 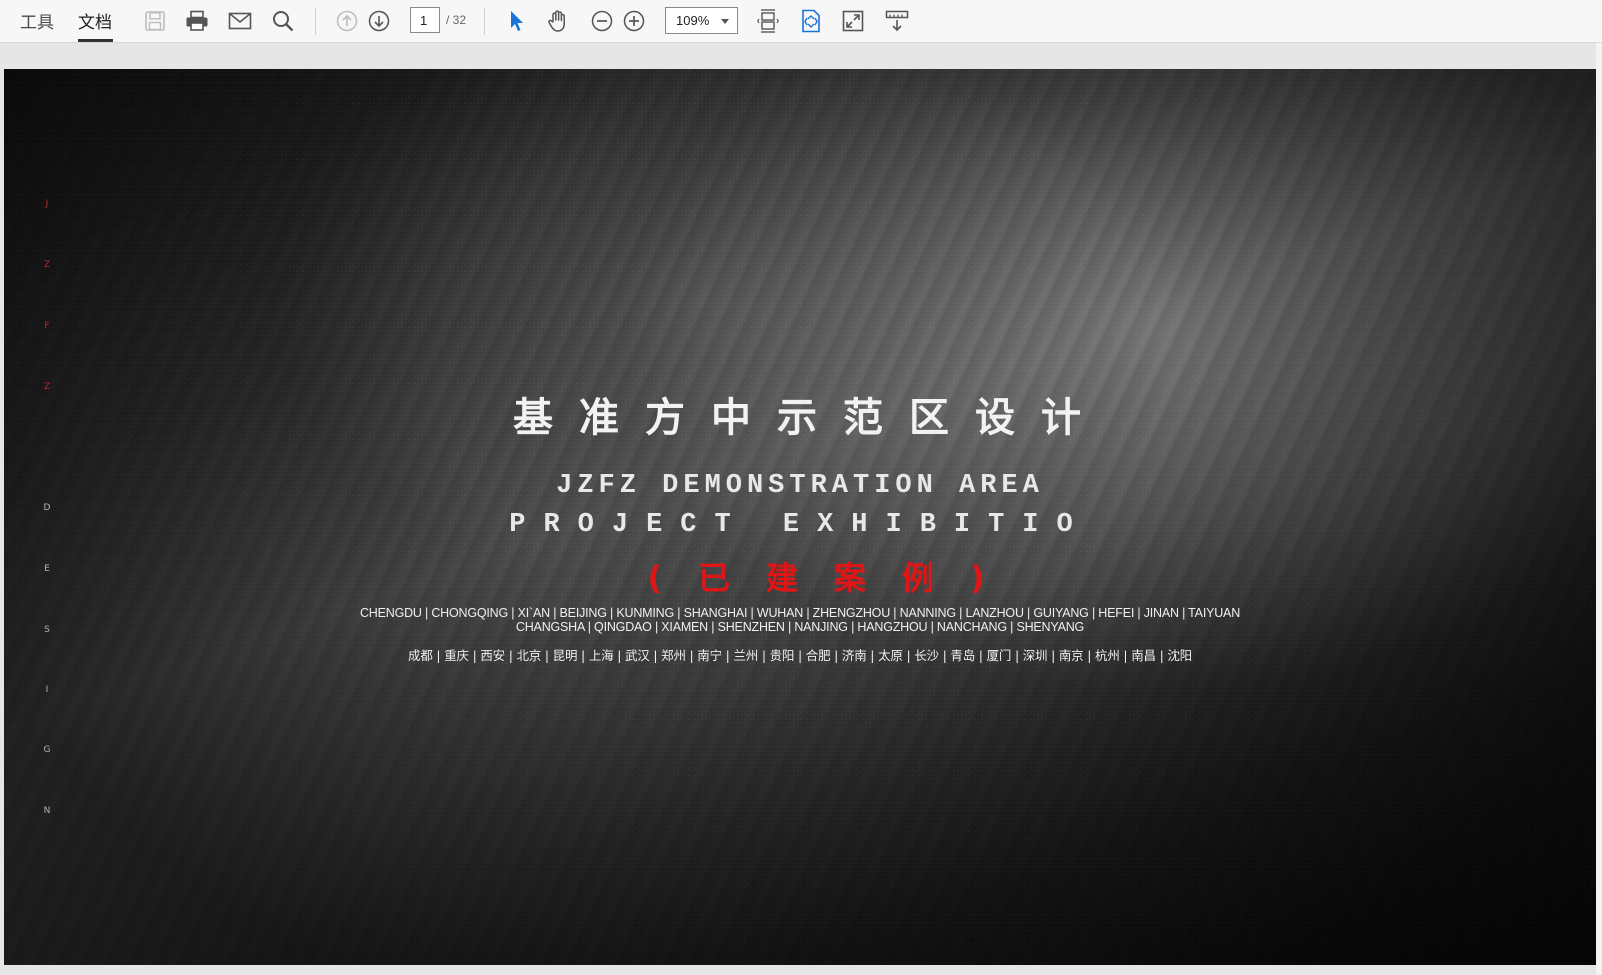 I want to click on vertical-scrollbar, so click(x=1599, y=509).